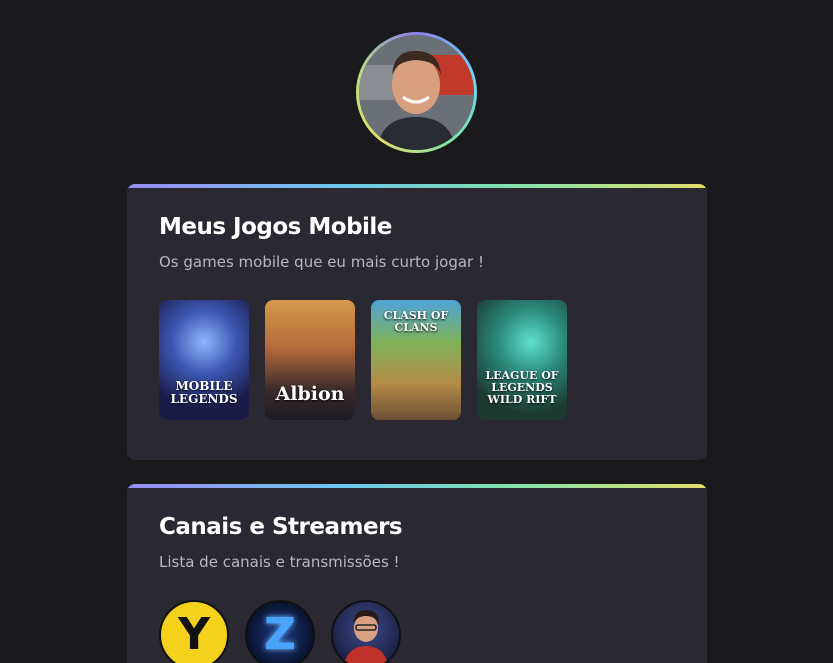 The height and width of the screenshot is (663, 833). I want to click on clash-of-clans-cover: CLASH OF CLANS, so click(416, 360).